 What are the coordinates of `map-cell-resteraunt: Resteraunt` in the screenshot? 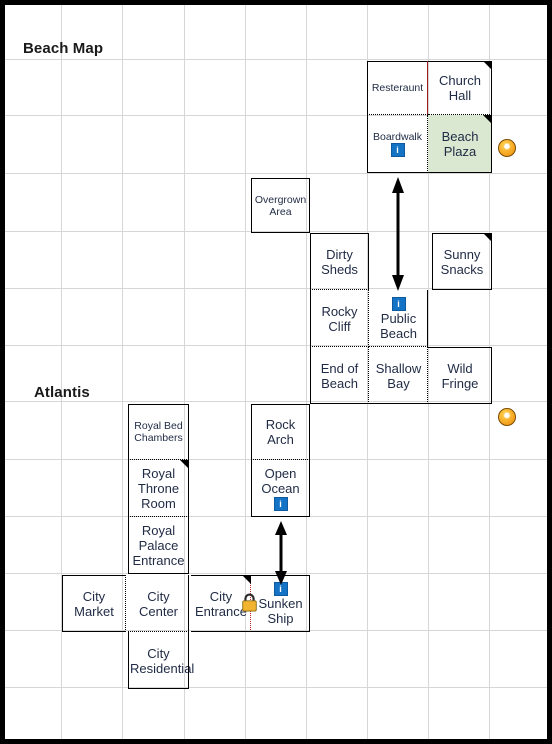 It's located at (397, 88).